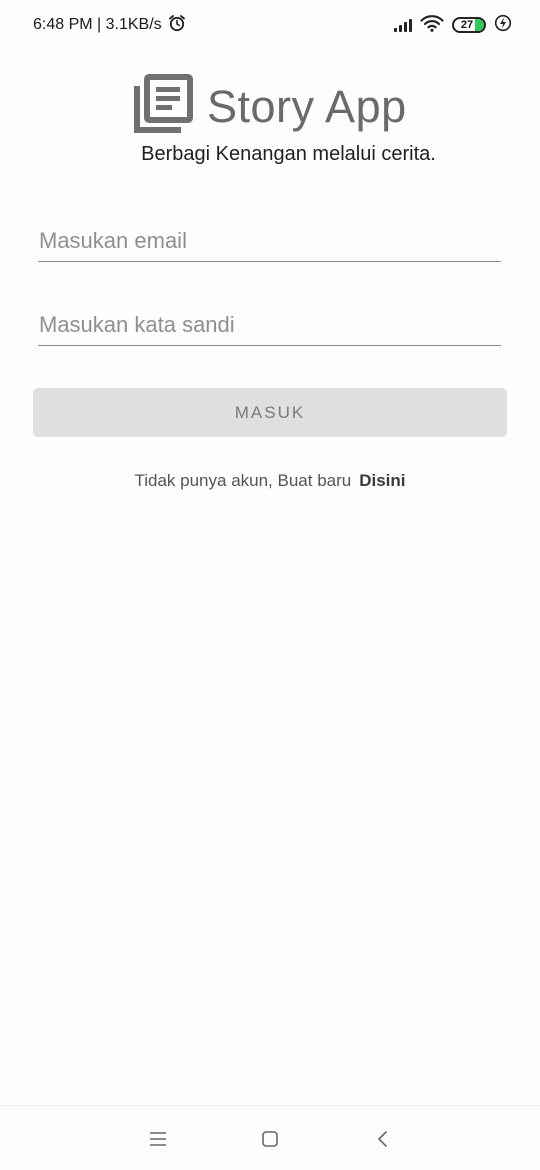 The height and width of the screenshot is (1170, 540). I want to click on register-link: Disini, so click(382, 481).